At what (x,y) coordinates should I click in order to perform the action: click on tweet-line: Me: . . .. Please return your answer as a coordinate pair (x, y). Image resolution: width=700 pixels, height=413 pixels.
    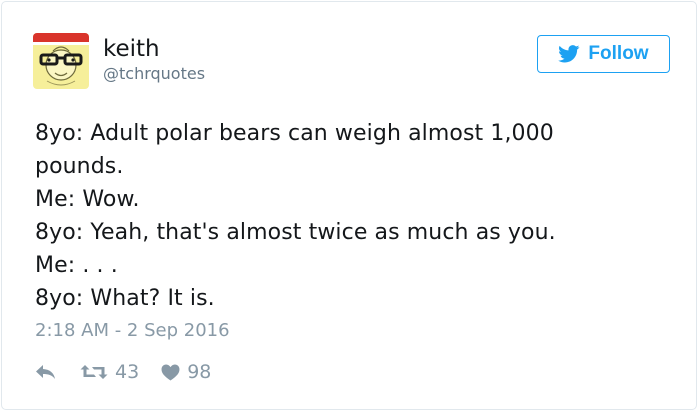
    Looking at the image, I should click on (76, 265).